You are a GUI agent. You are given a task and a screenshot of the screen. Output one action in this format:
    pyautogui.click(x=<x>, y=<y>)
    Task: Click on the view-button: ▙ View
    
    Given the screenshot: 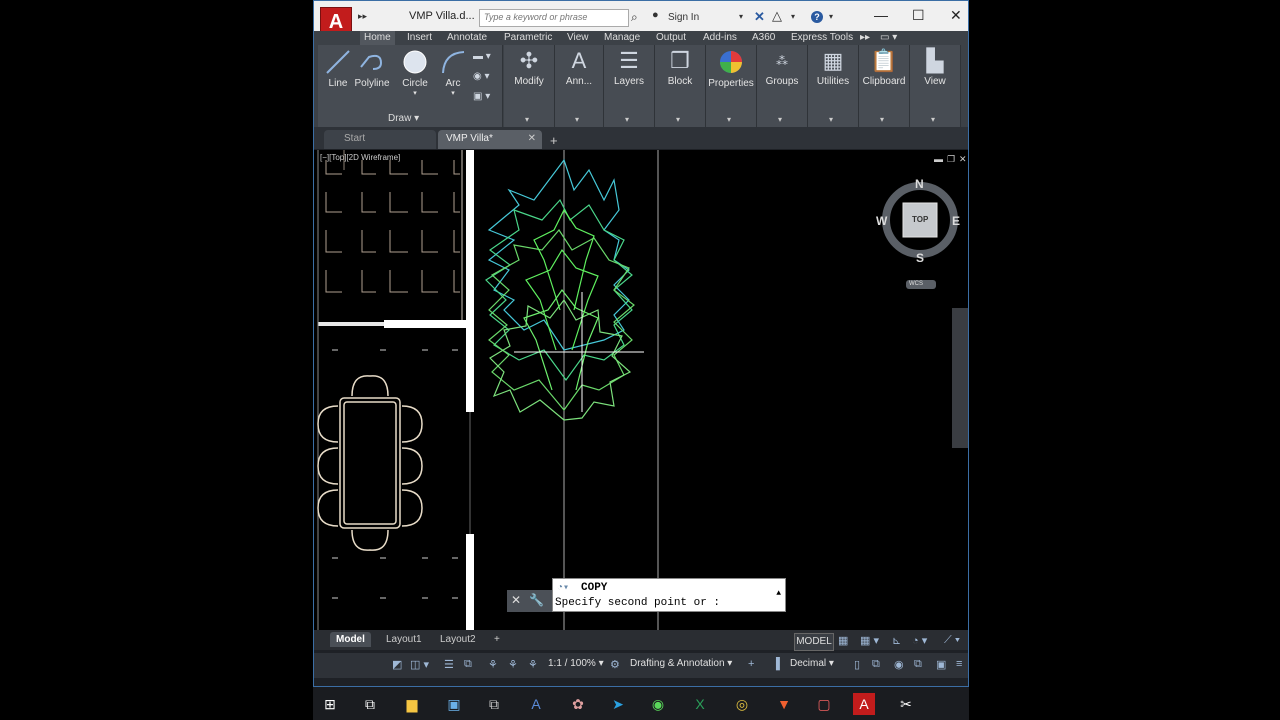 What is the action you would take?
    pyautogui.click(x=935, y=68)
    